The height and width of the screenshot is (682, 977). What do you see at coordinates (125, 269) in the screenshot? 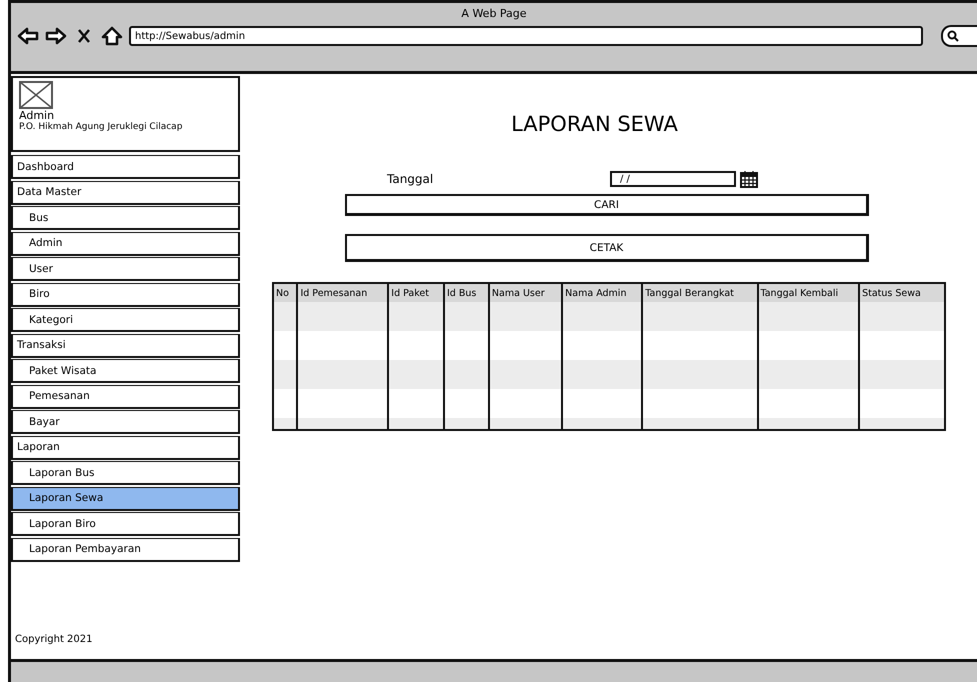
I see `sidebar-item: User` at bounding box center [125, 269].